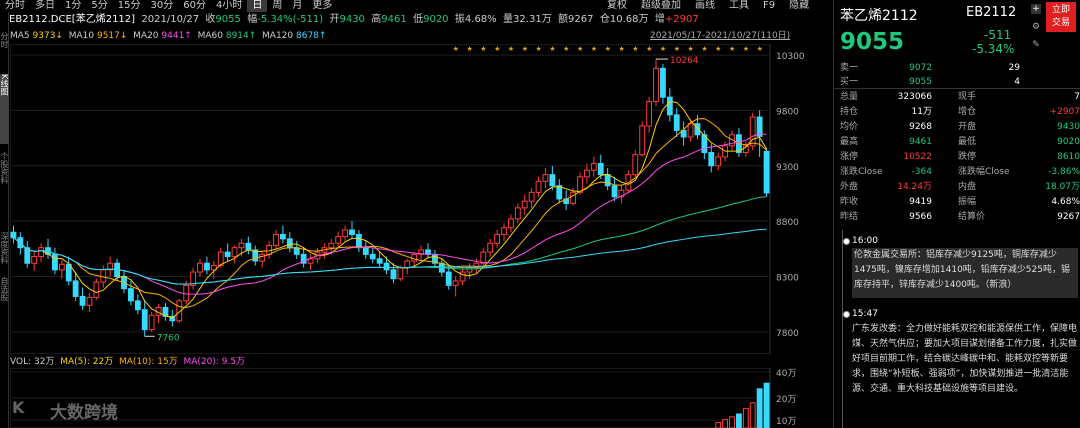 This screenshot has height=428, width=1080. I want to click on period-8: 日, so click(257, 6).